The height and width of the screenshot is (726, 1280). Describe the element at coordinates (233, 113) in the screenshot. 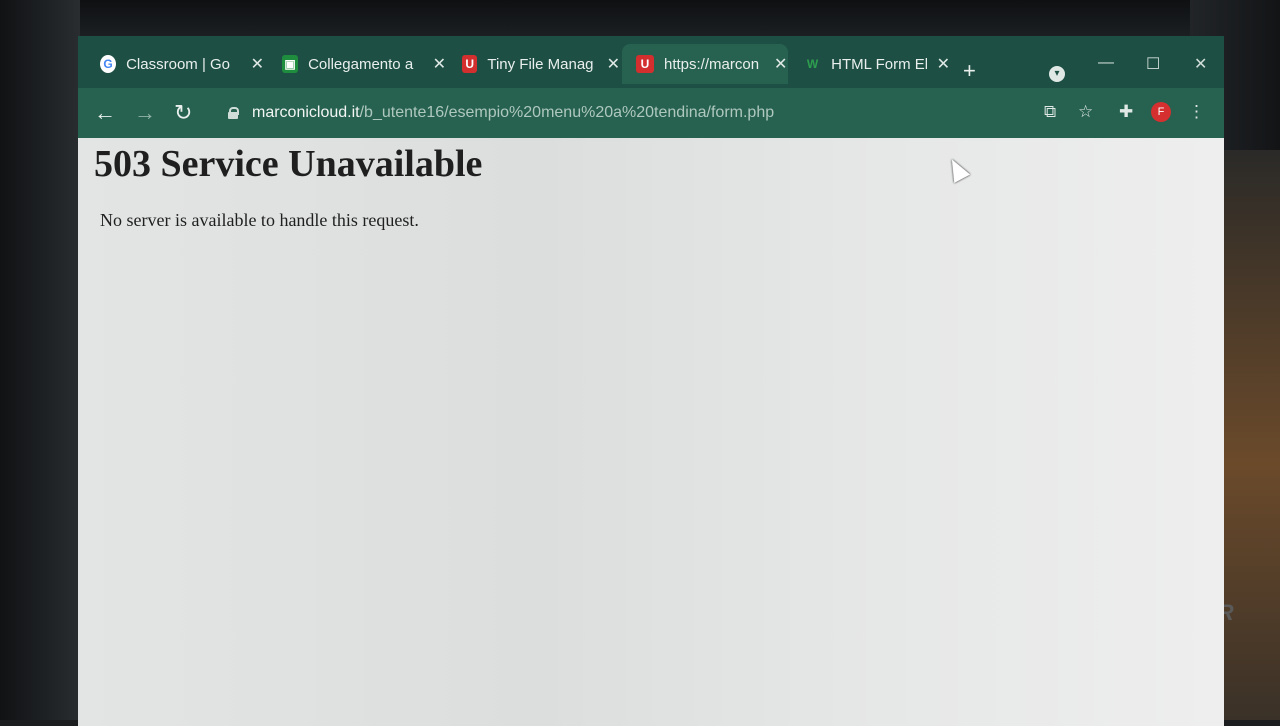

I see `lock-icon` at that location.